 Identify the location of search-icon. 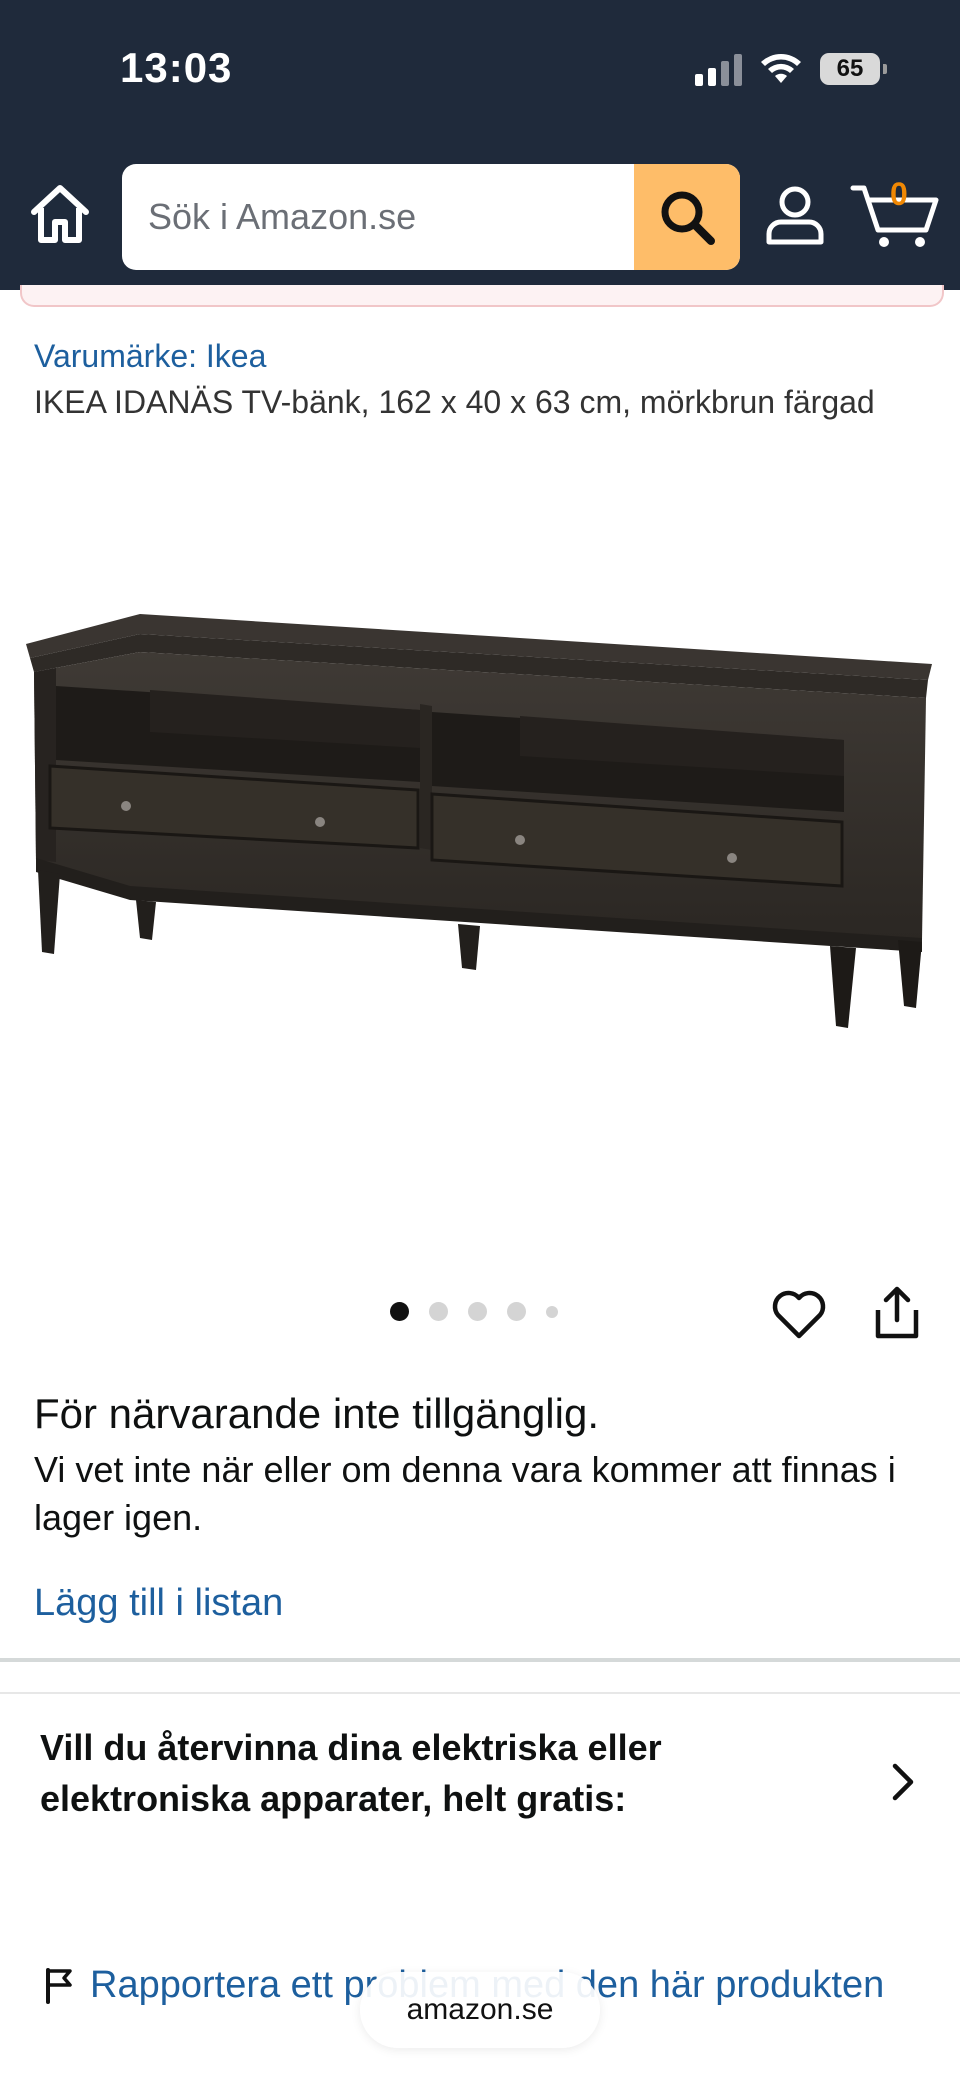
(688, 218).